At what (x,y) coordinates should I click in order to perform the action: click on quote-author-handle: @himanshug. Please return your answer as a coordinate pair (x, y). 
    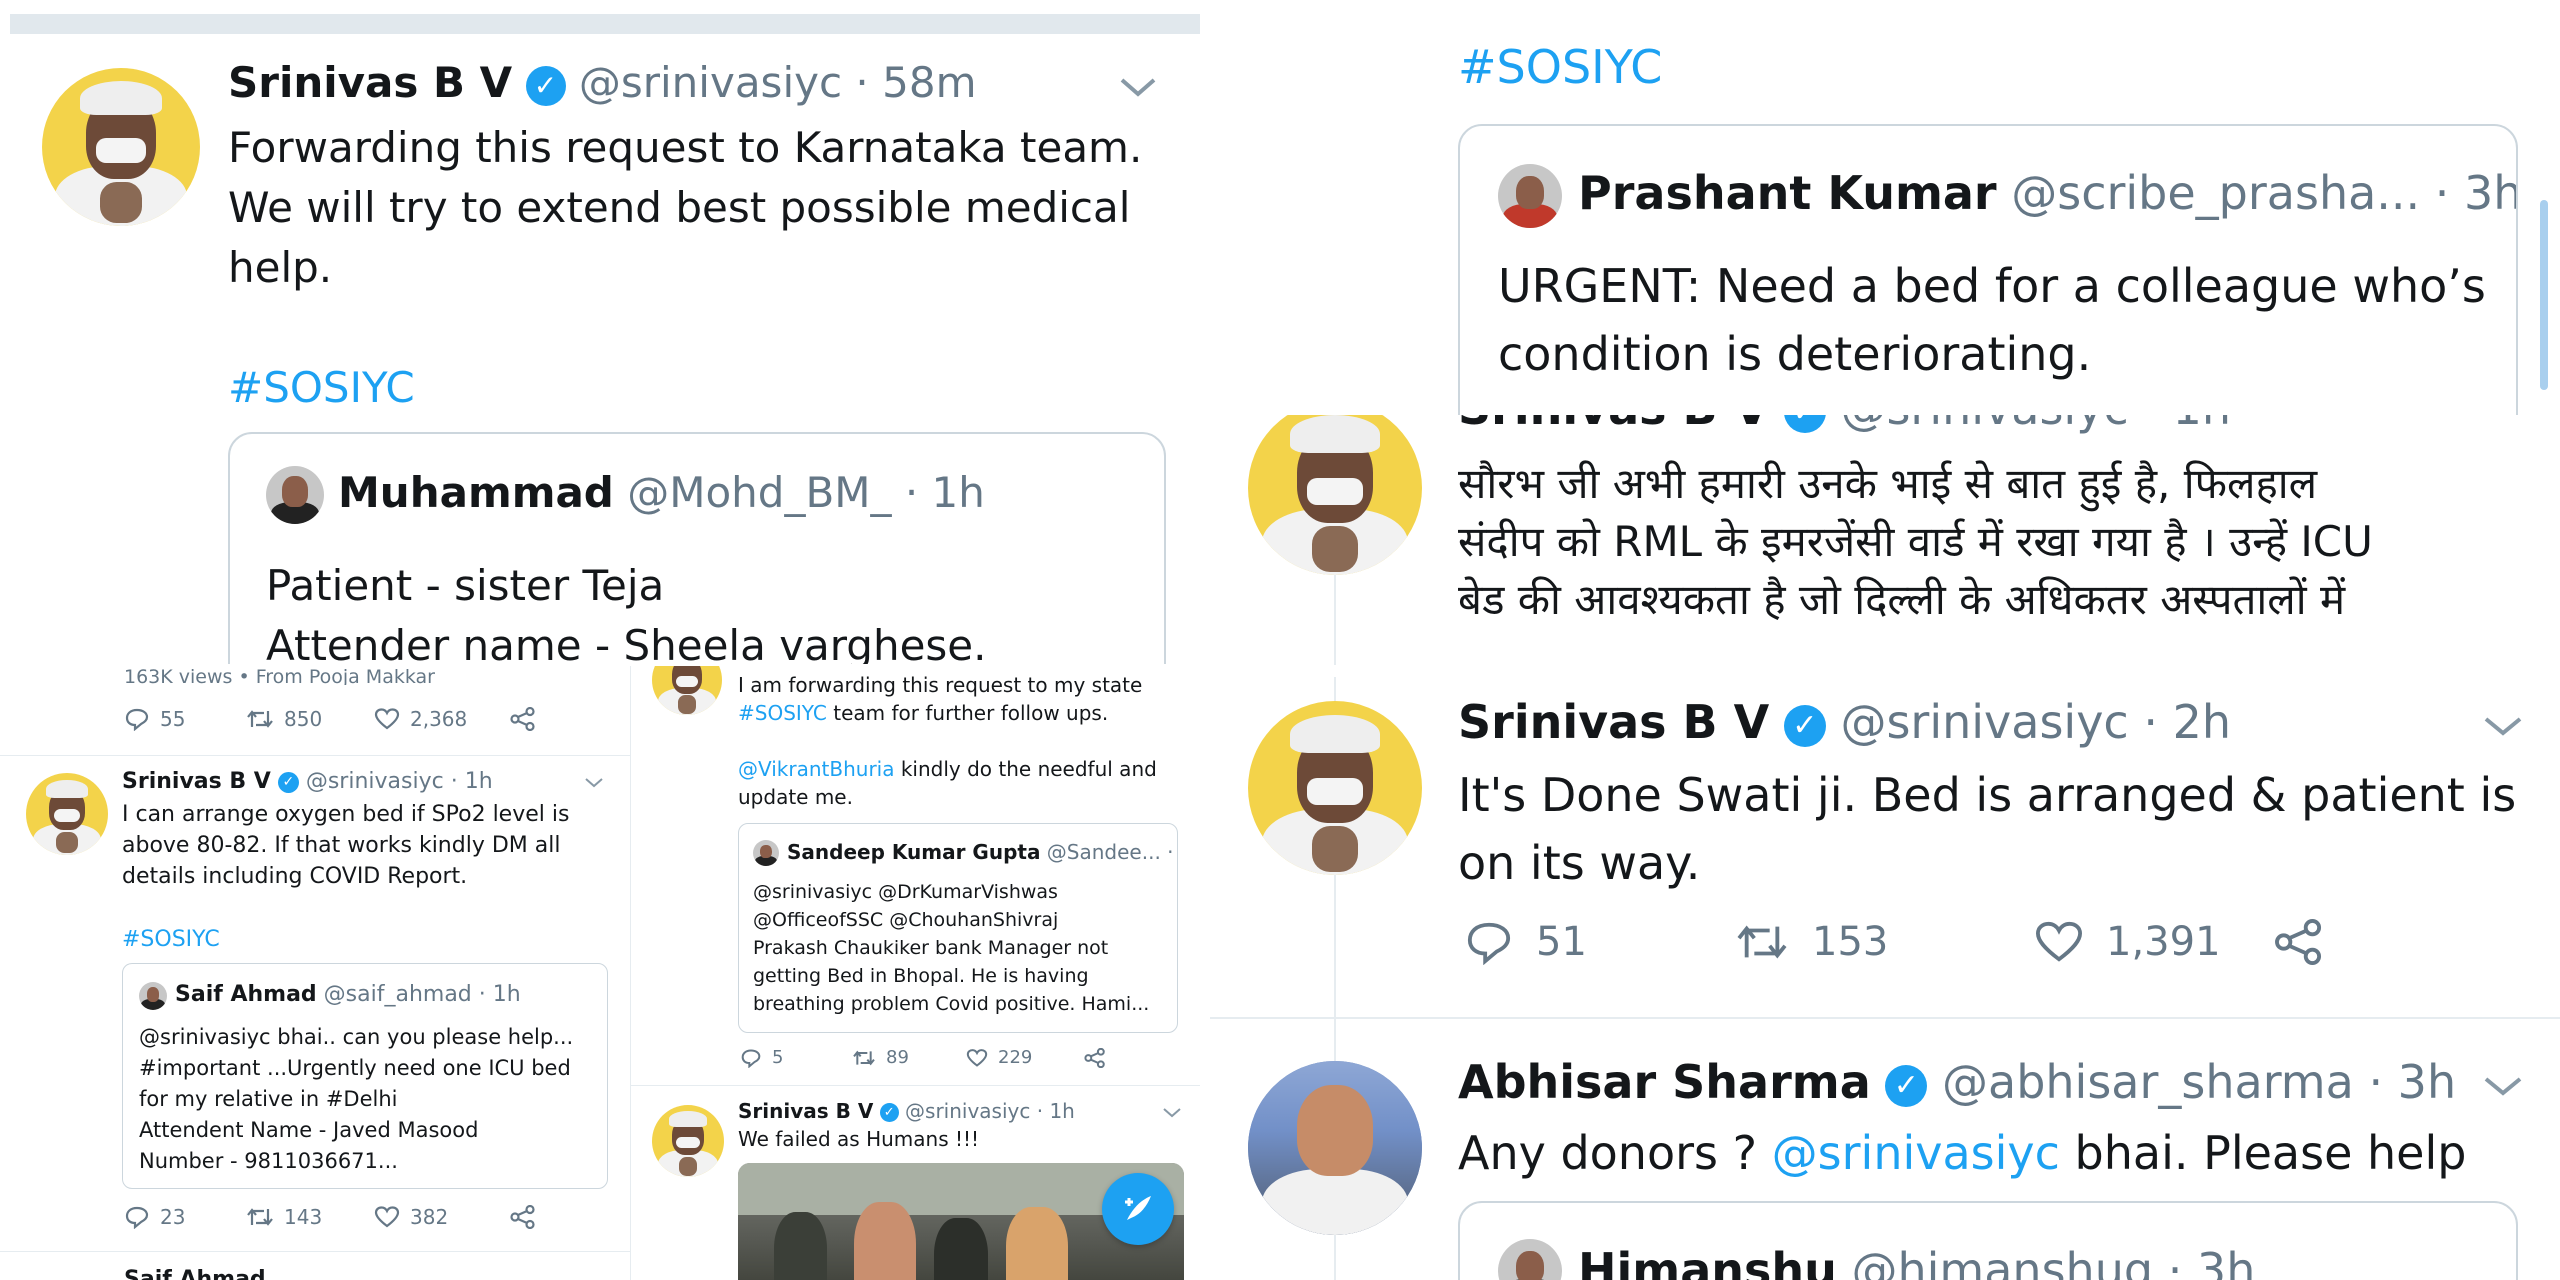
    Looking at the image, I should click on (2002, 1261).